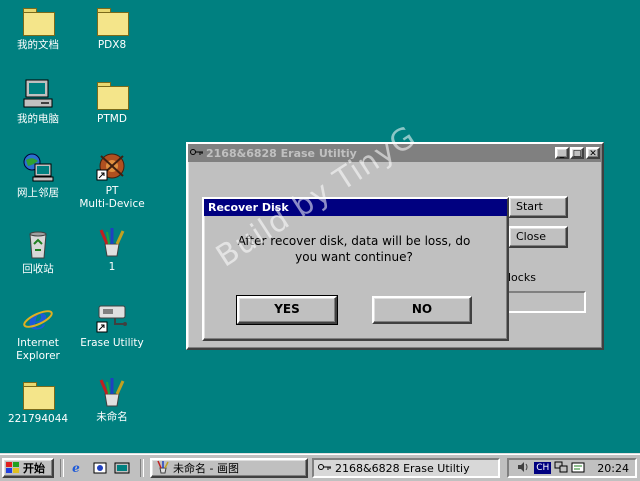 The width and height of the screenshot is (640, 481). I want to click on close-window-button: ✕, so click(593, 153).